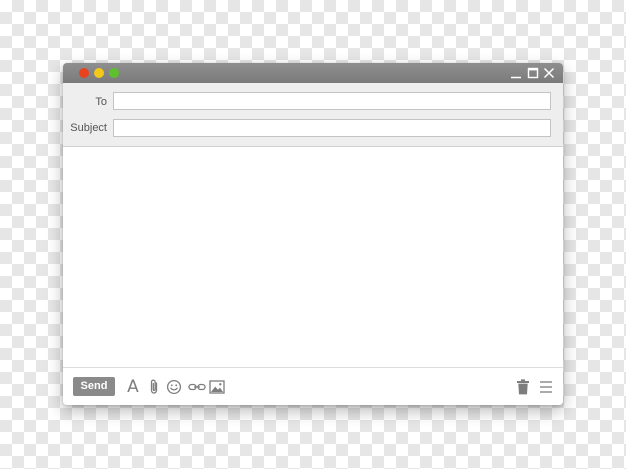  Describe the element at coordinates (88, 128) in the screenshot. I see `subject-label: Subject` at that location.